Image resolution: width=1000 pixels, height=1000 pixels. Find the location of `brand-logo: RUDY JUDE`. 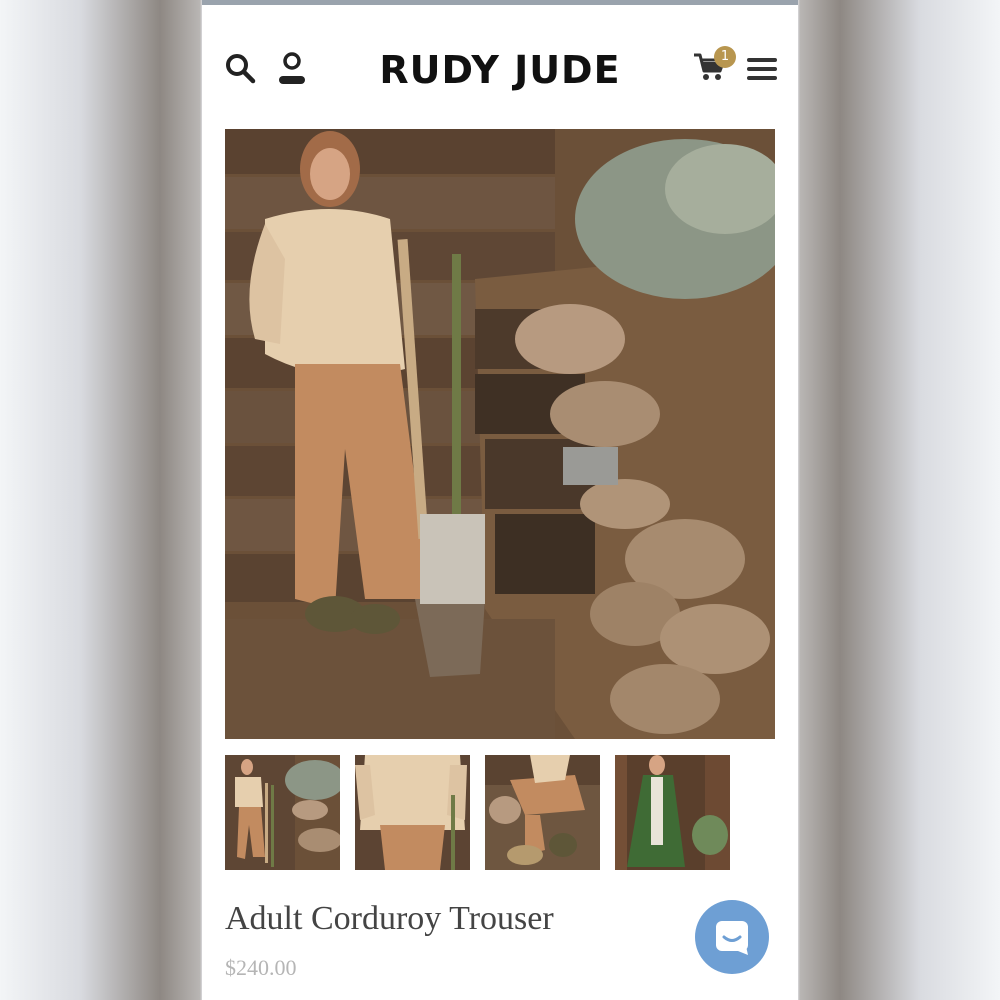

brand-logo: RUDY JUDE is located at coordinates (500, 70).